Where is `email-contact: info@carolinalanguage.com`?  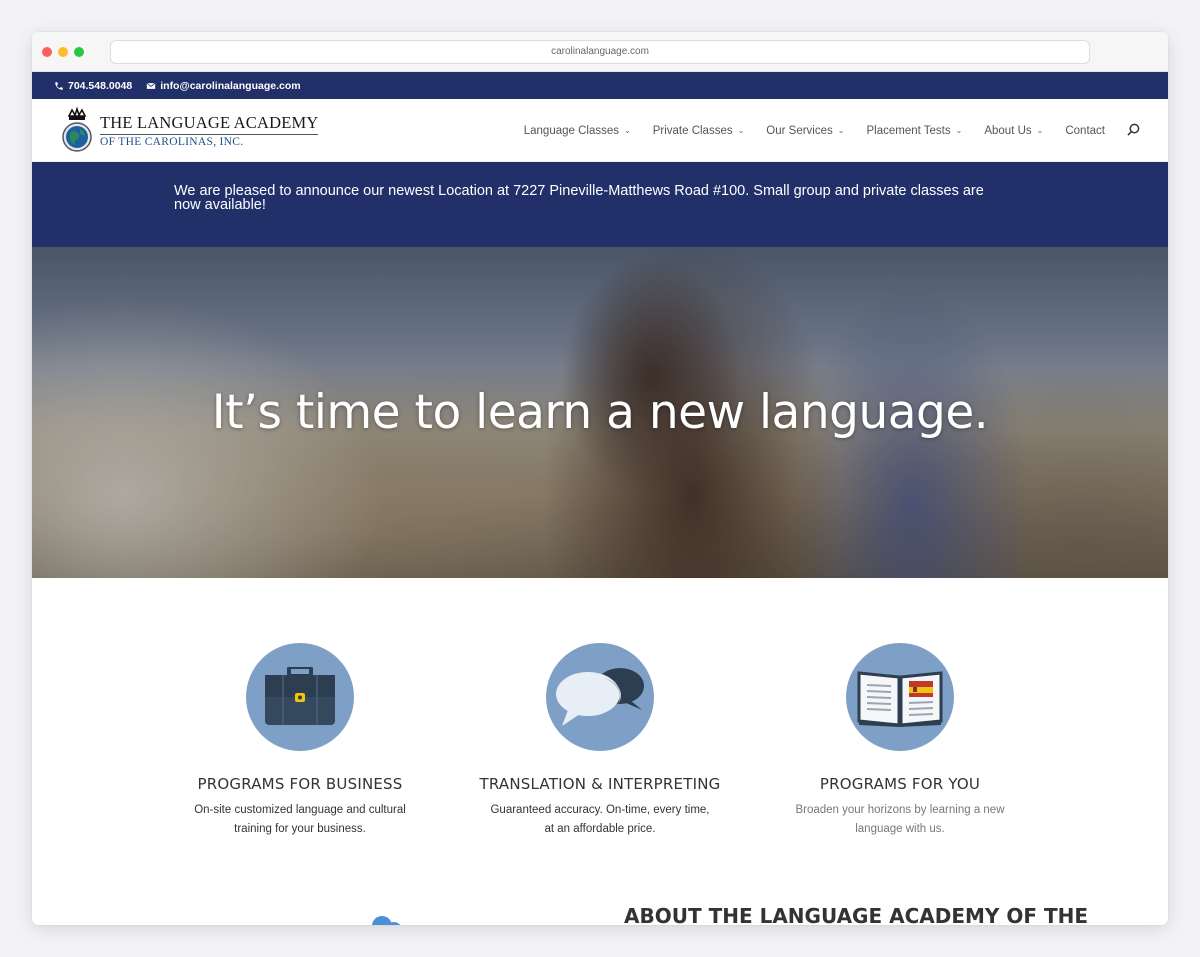
email-contact: info@carolinalanguage.com is located at coordinates (223, 85).